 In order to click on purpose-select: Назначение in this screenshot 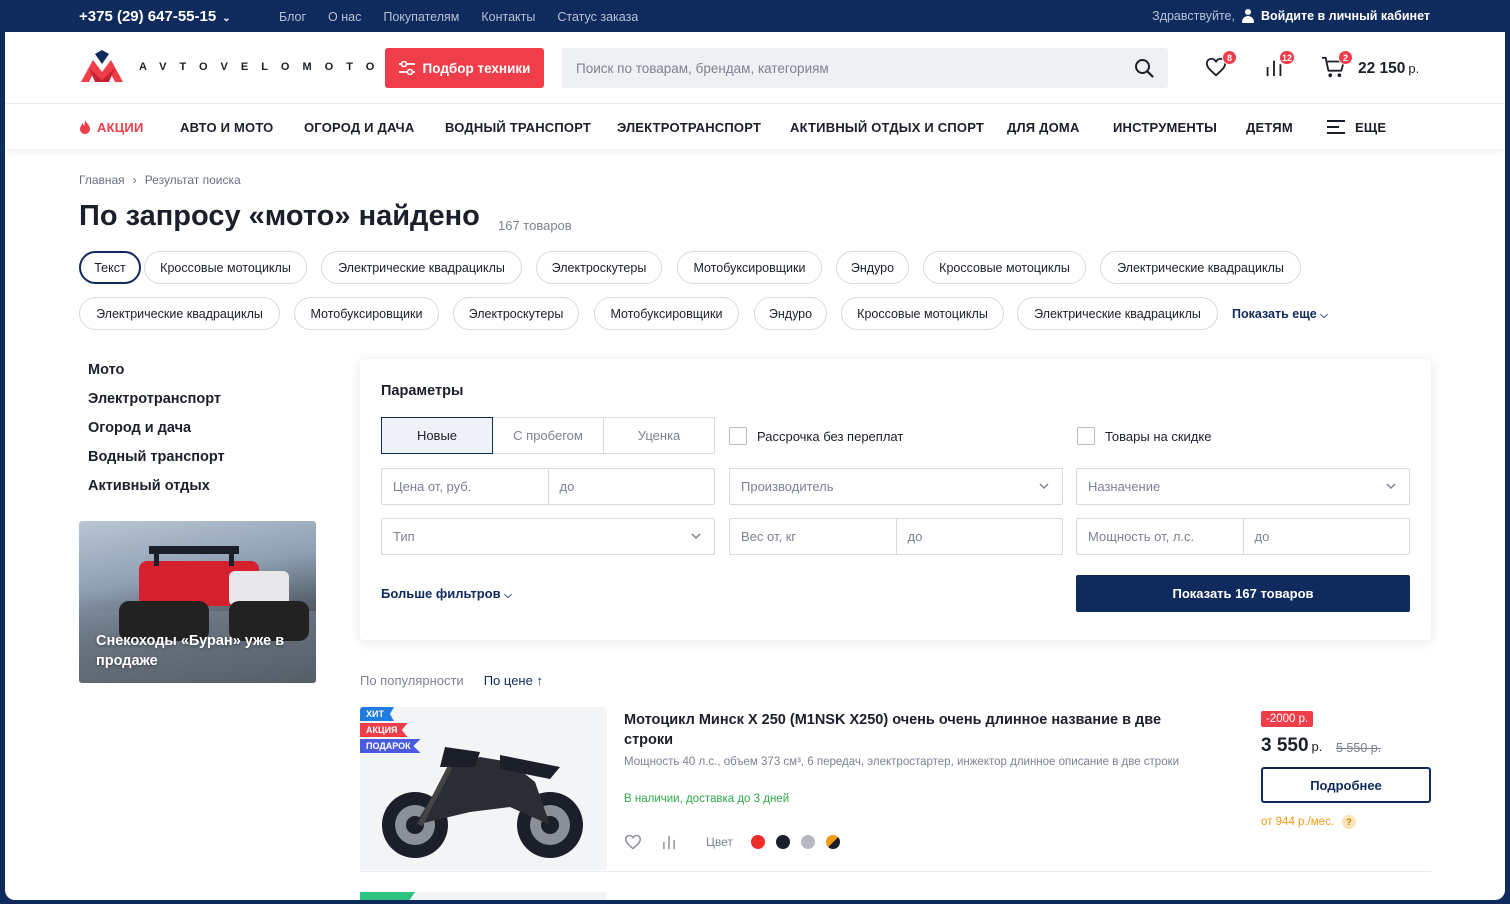, I will do `click(1243, 486)`.